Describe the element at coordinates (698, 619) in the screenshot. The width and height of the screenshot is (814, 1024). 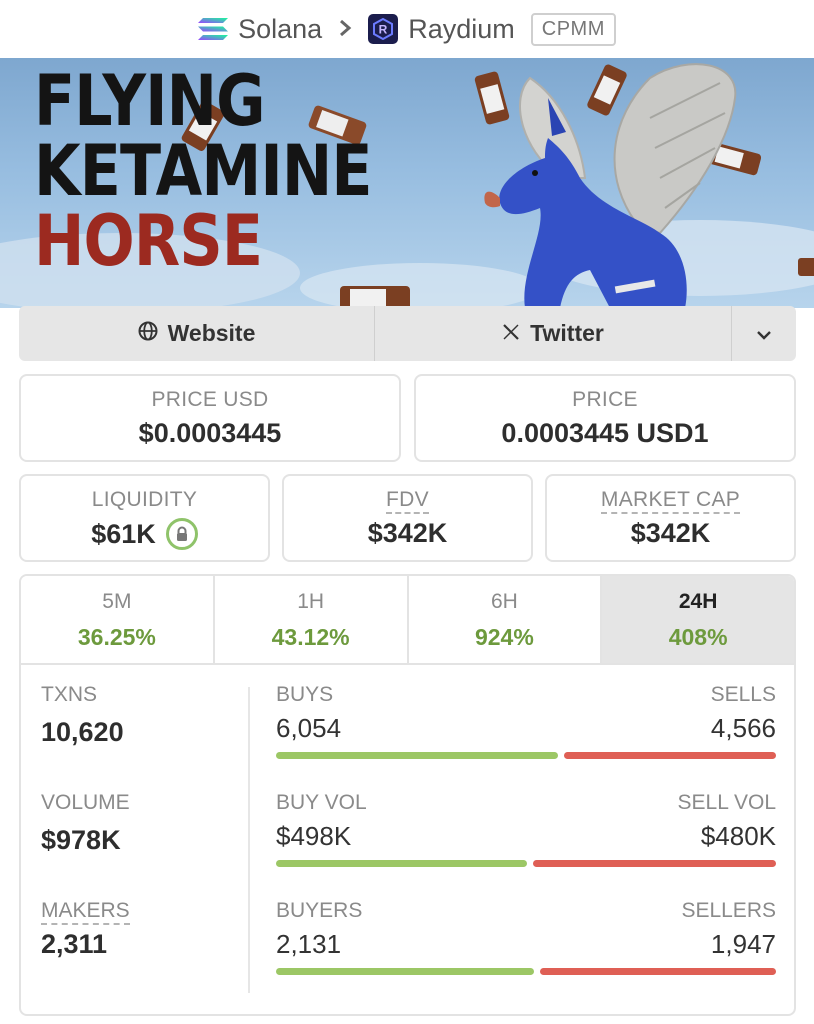
I see `tab-24h: 24H 408%` at that location.